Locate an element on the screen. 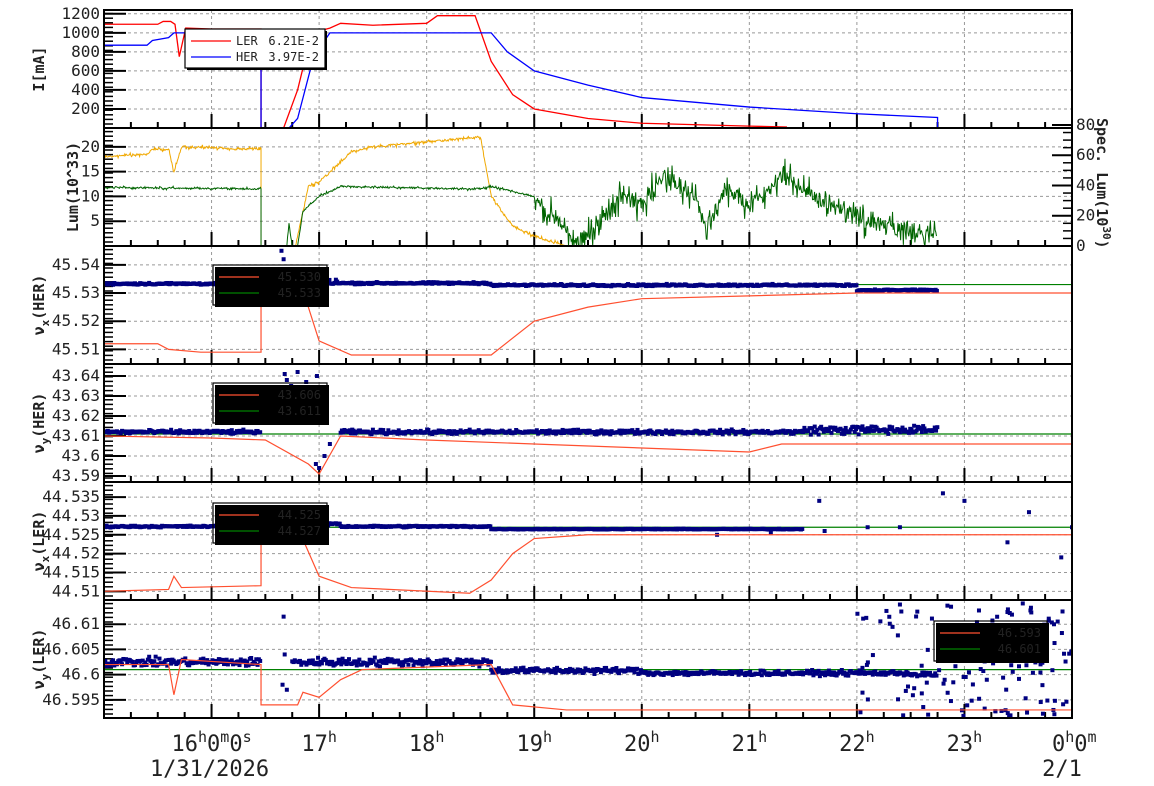  y-axis-title: νy(HER) is located at coordinates (41, 423).